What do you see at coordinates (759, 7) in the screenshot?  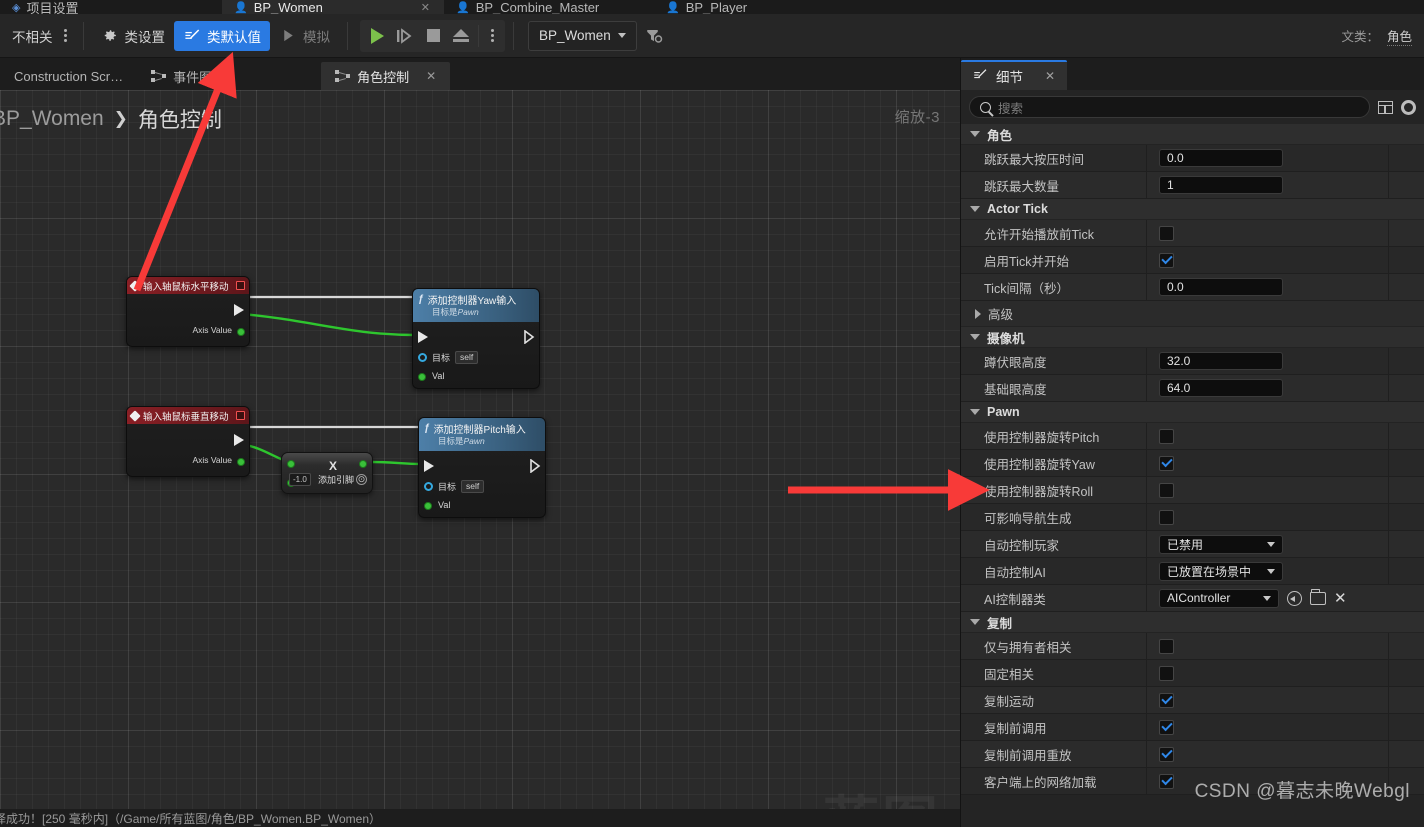 I see `document-tab-bp-player: 👤 BP_Player` at bounding box center [759, 7].